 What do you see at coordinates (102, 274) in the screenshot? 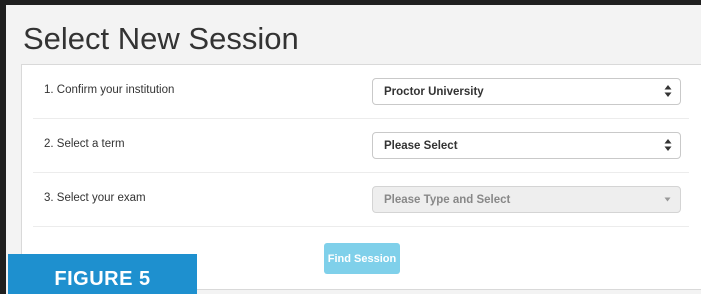
I see `figure-label-badge: FIGURE 5` at bounding box center [102, 274].